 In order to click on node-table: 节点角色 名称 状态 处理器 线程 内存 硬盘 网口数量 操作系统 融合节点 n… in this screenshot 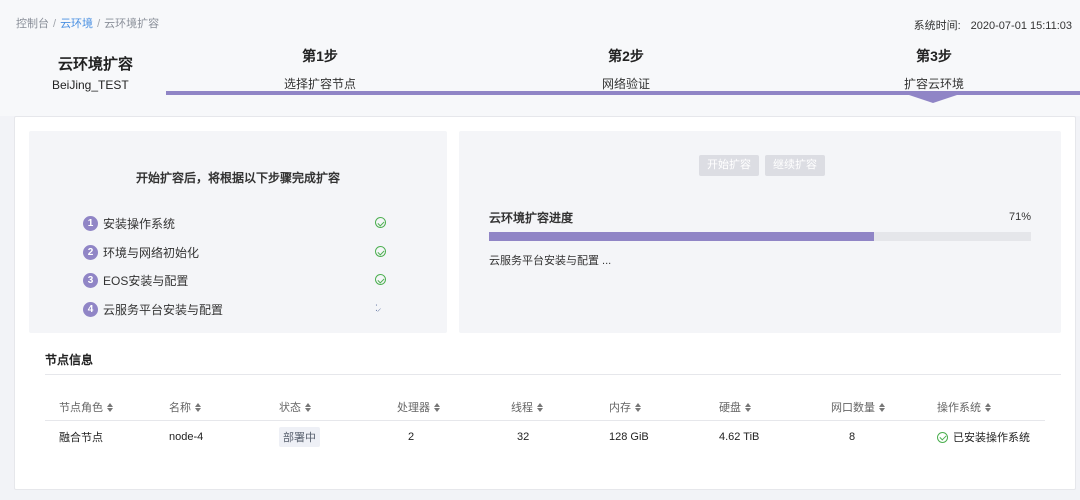, I will do `click(545, 422)`.